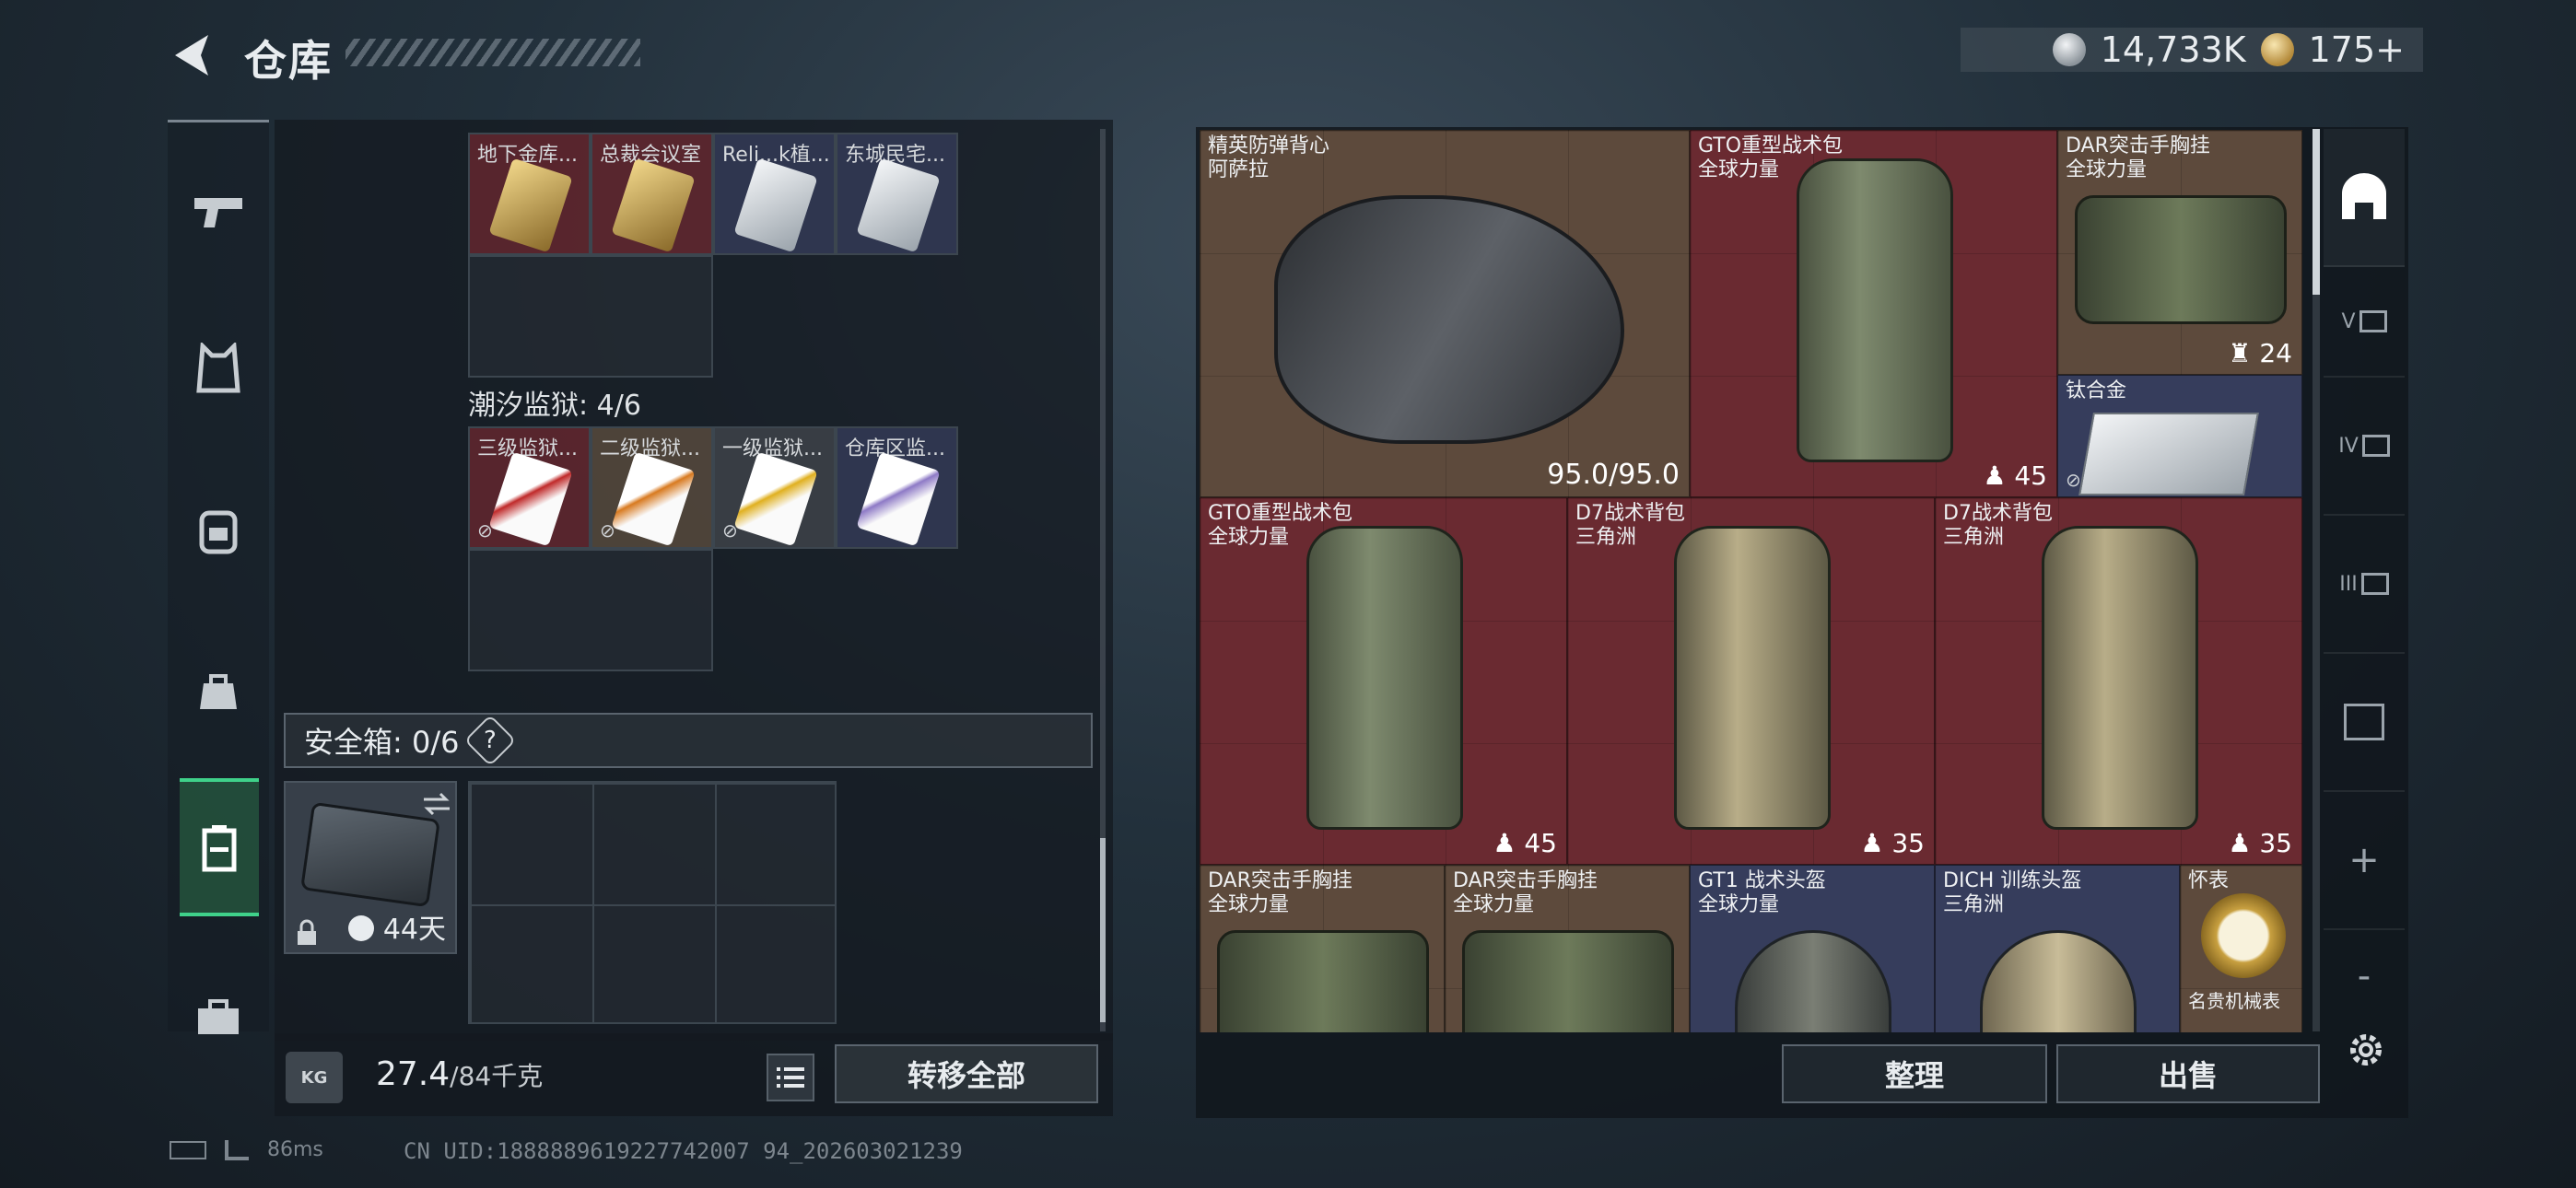 This screenshot has width=2576, height=1188. Describe the element at coordinates (2366, 1050) in the screenshot. I see `settings-button` at that location.